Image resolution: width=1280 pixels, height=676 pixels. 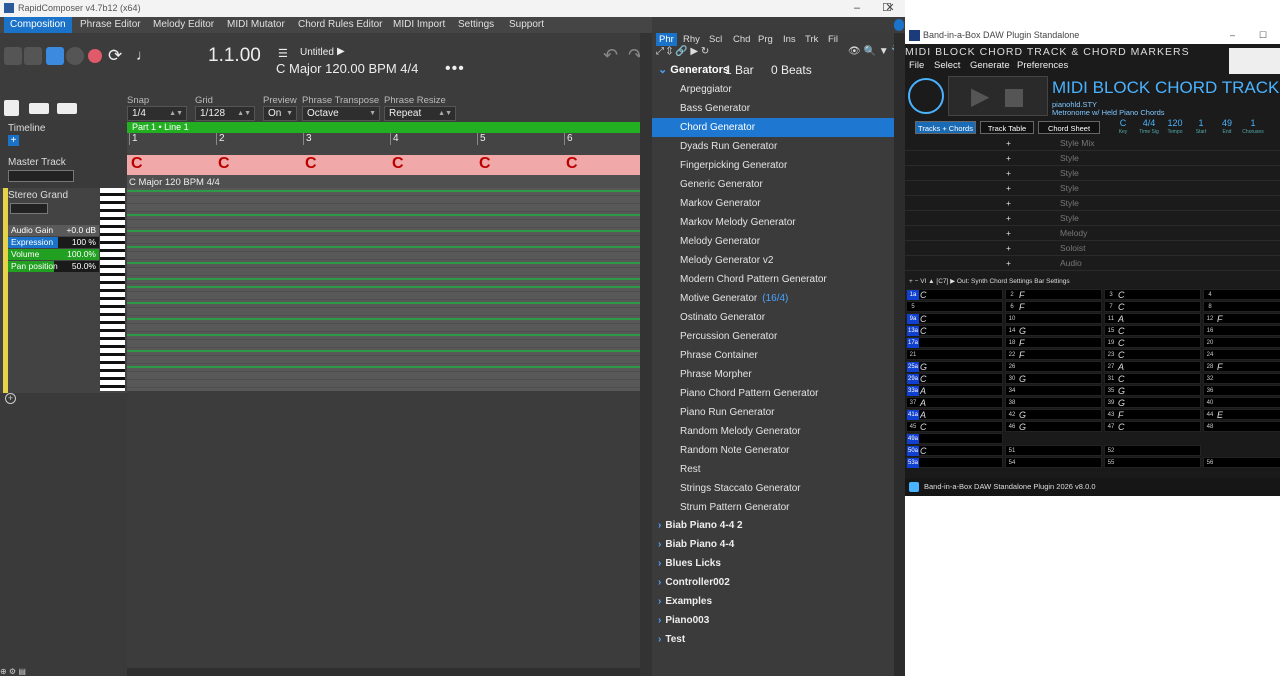 What do you see at coordinates (890, 8) in the screenshot?
I see `close-icon: ✕` at bounding box center [890, 8].